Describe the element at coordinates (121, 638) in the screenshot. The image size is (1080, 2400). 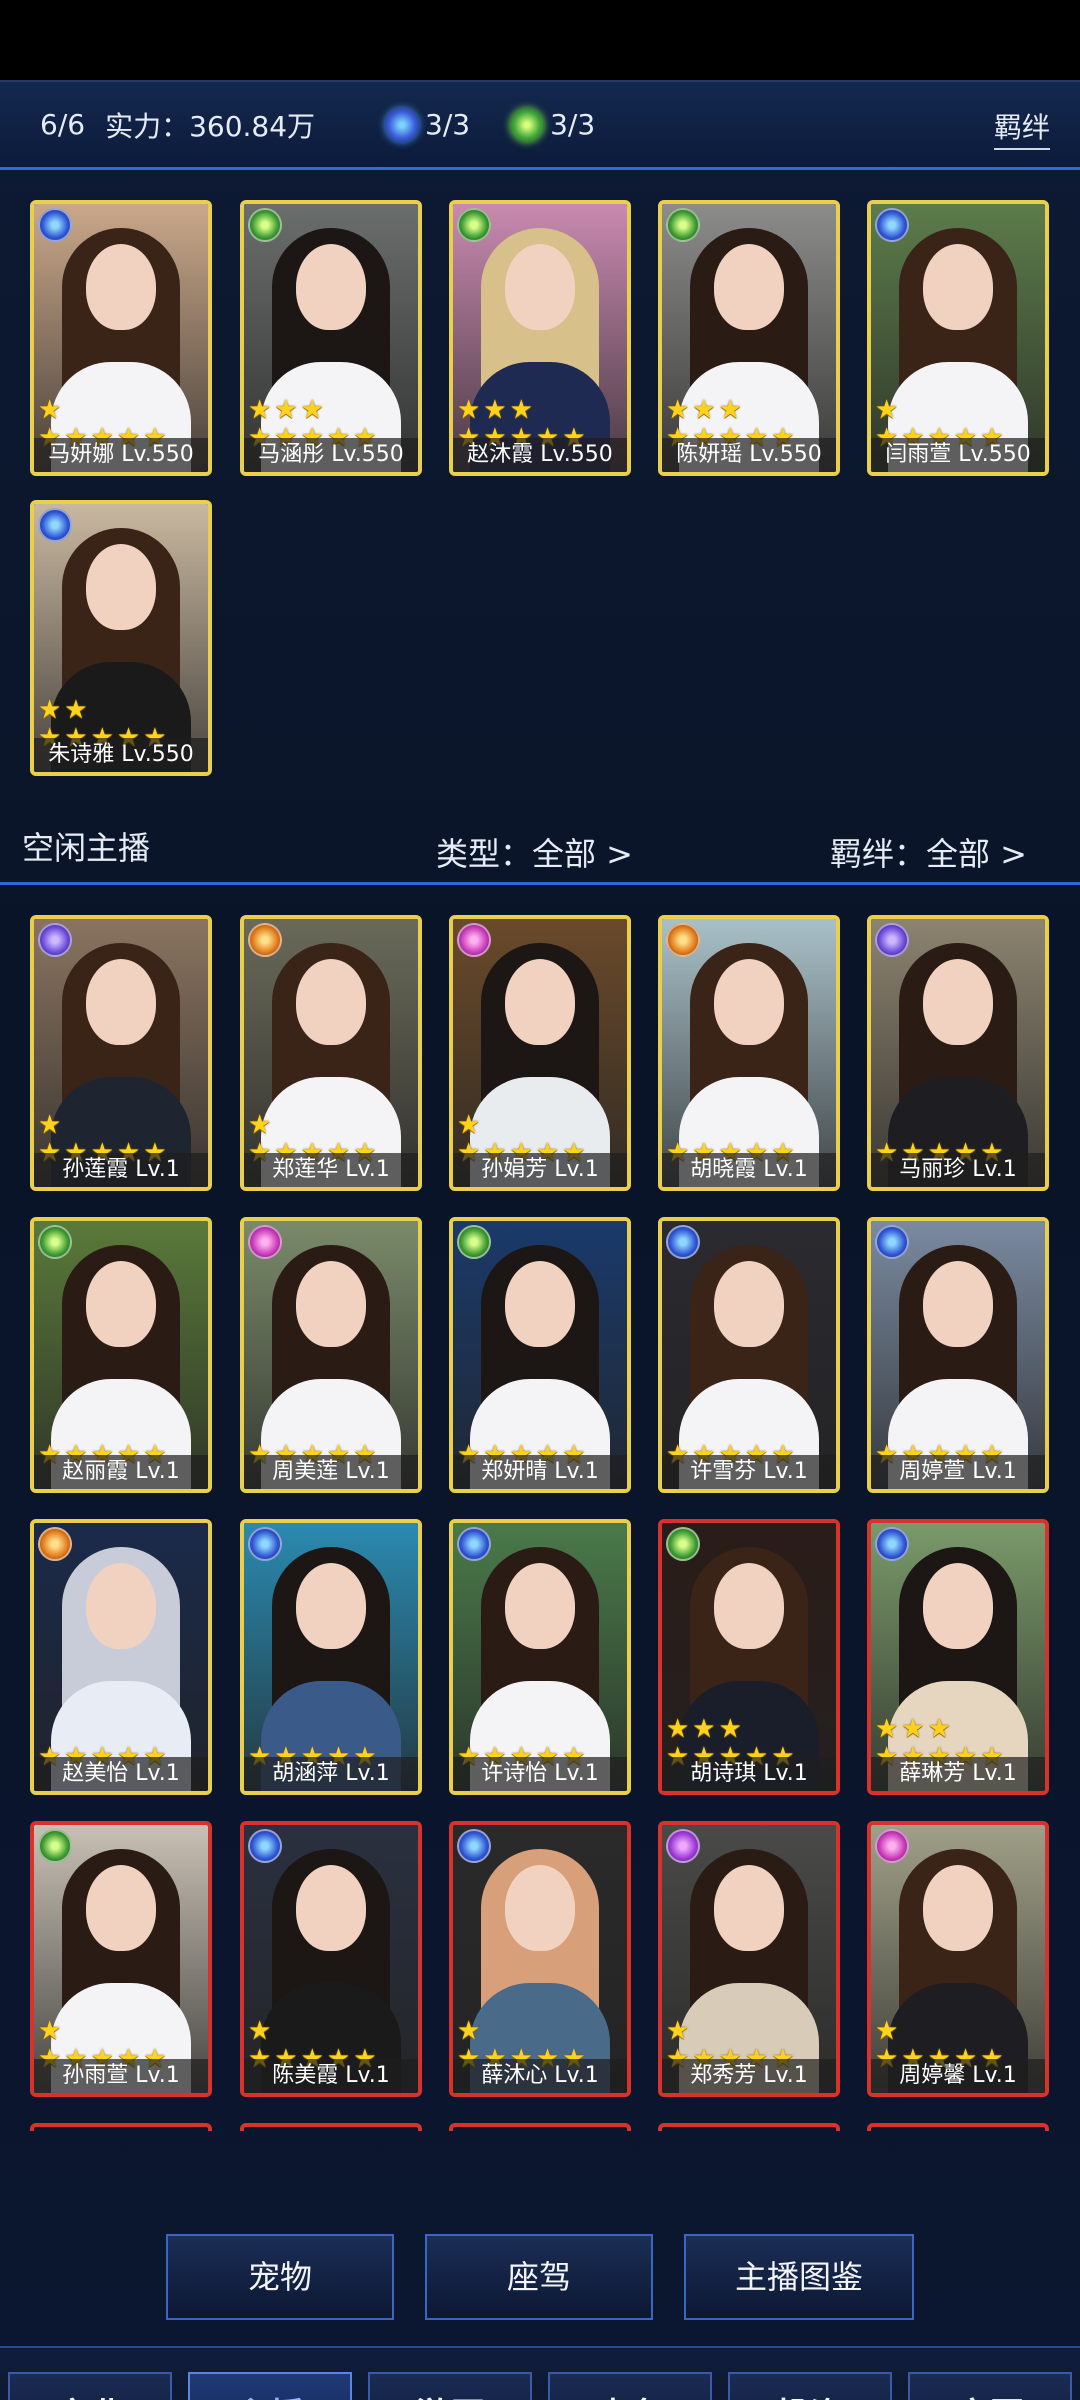
I see `active-host-card: ★★★★★★★朱诗雅 Lv.550` at that location.